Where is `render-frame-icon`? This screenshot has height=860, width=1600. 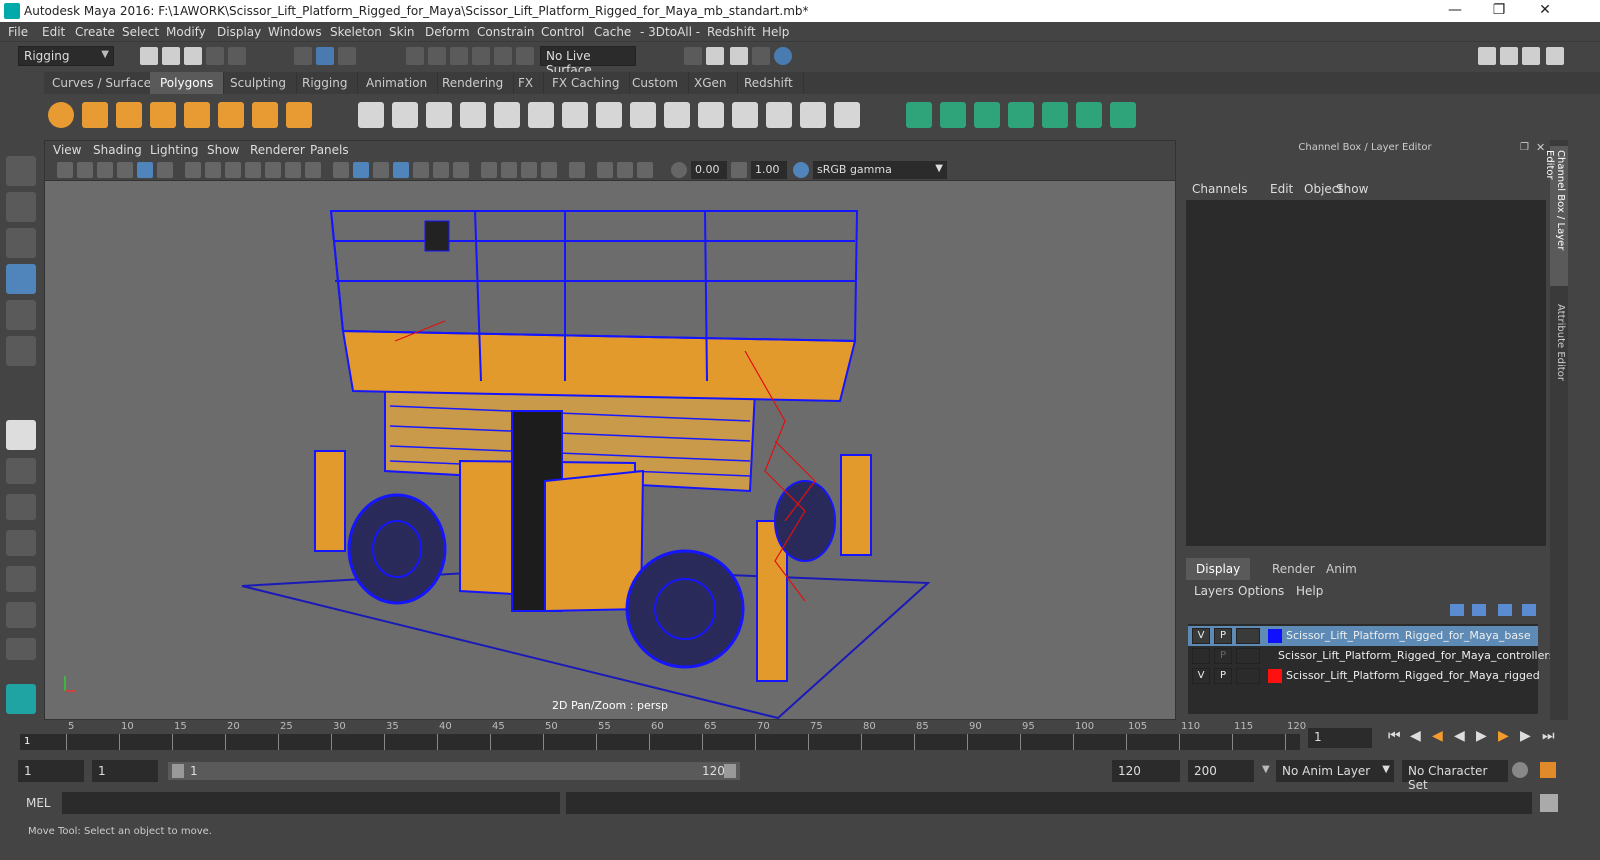
render-frame-icon is located at coordinates (715, 56).